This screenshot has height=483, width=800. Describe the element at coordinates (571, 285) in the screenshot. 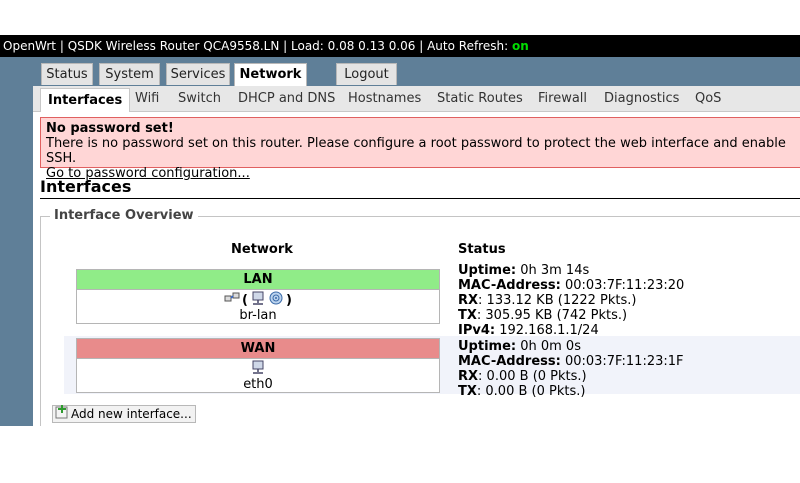

I see `lan-mac-address: MAC-Address: 00:03:7F:11:23:20` at that location.